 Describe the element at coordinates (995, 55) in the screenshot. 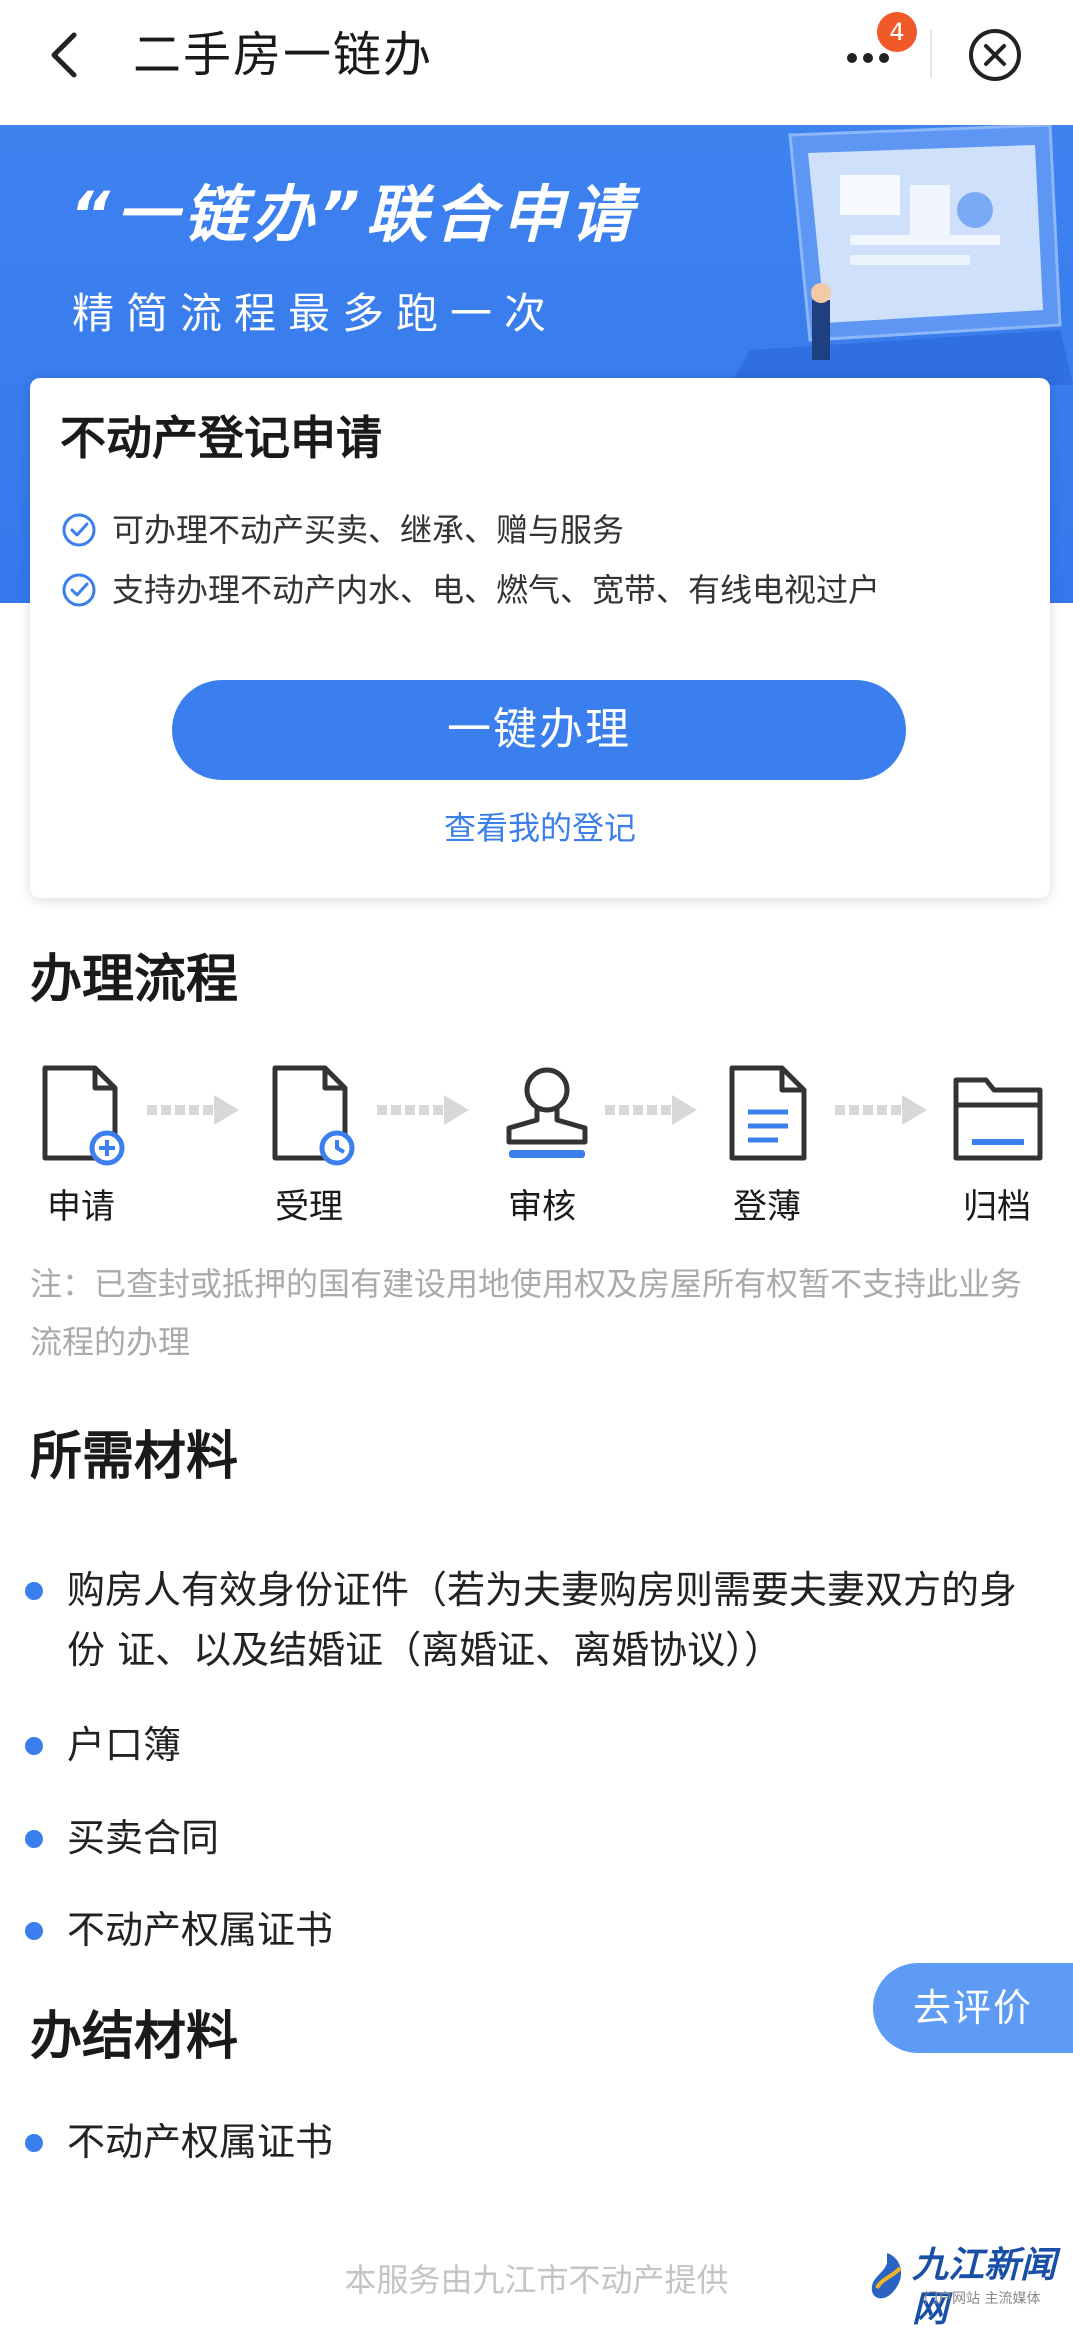

I see `close-icon` at that location.